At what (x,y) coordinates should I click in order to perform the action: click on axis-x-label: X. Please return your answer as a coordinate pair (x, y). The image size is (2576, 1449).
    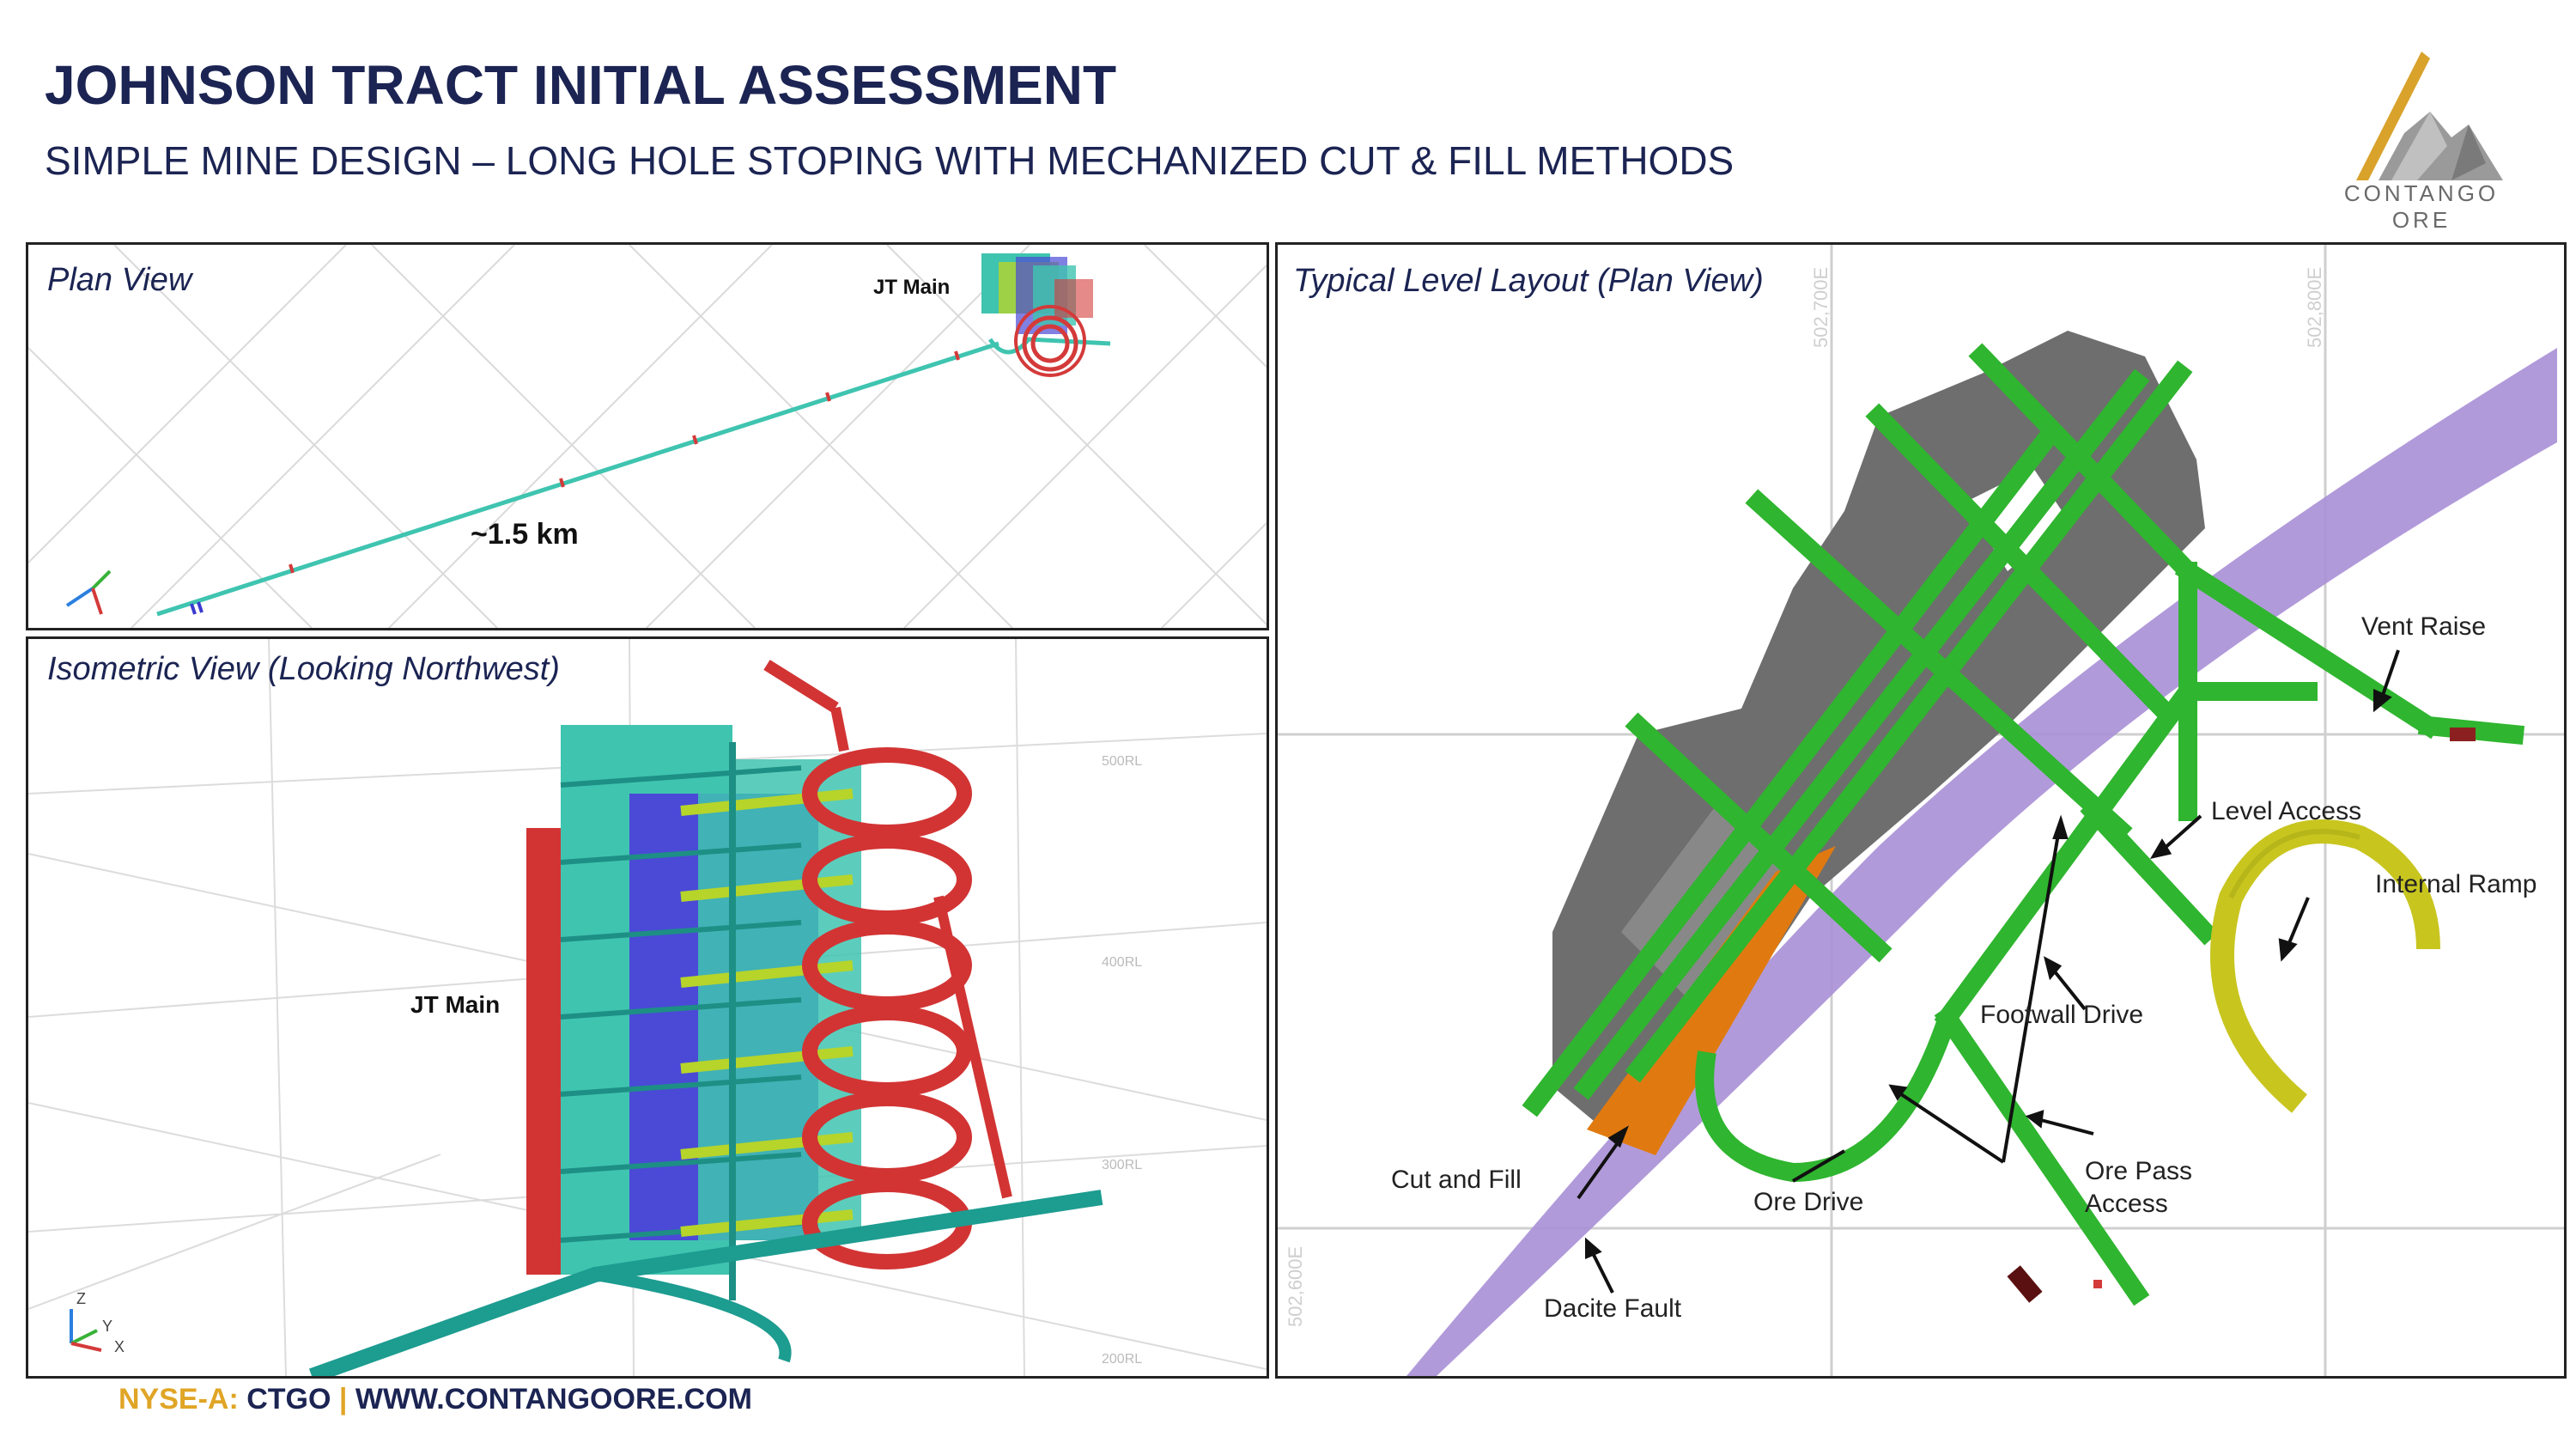
    Looking at the image, I should click on (119, 1346).